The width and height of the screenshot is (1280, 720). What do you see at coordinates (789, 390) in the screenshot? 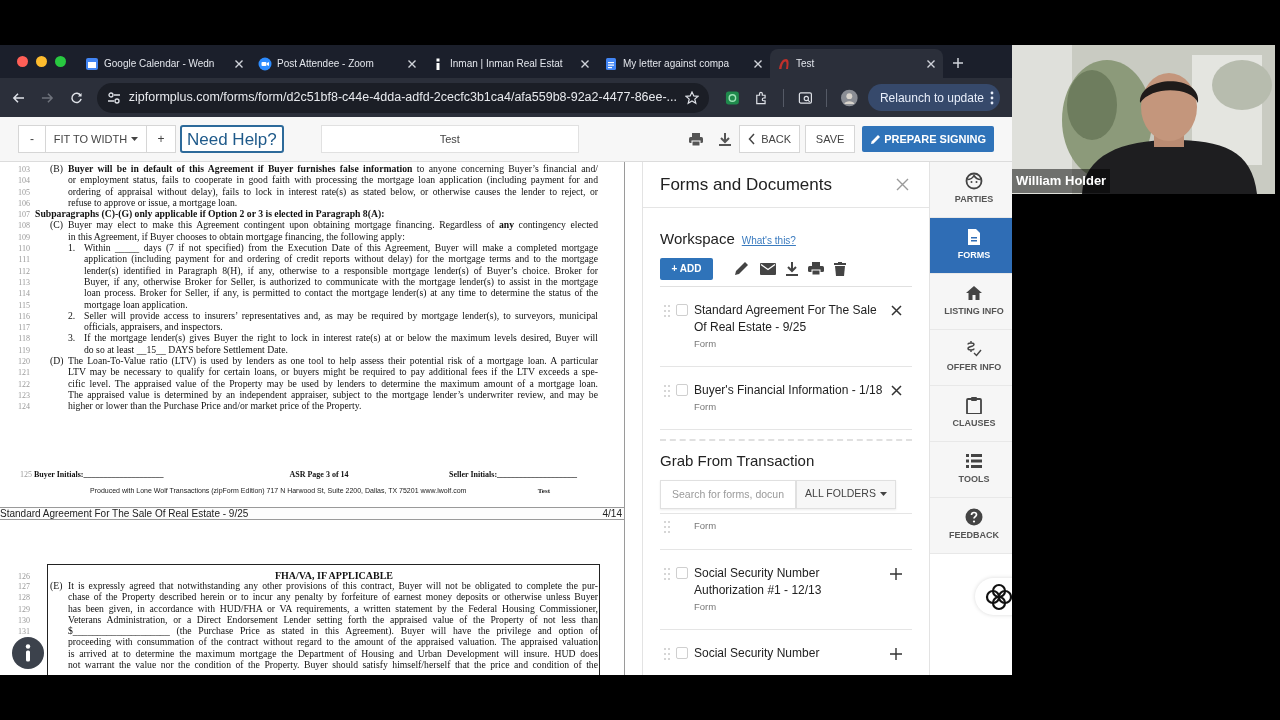
I see `form-title: Buyer's Financial Information - 1/18` at bounding box center [789, 390].